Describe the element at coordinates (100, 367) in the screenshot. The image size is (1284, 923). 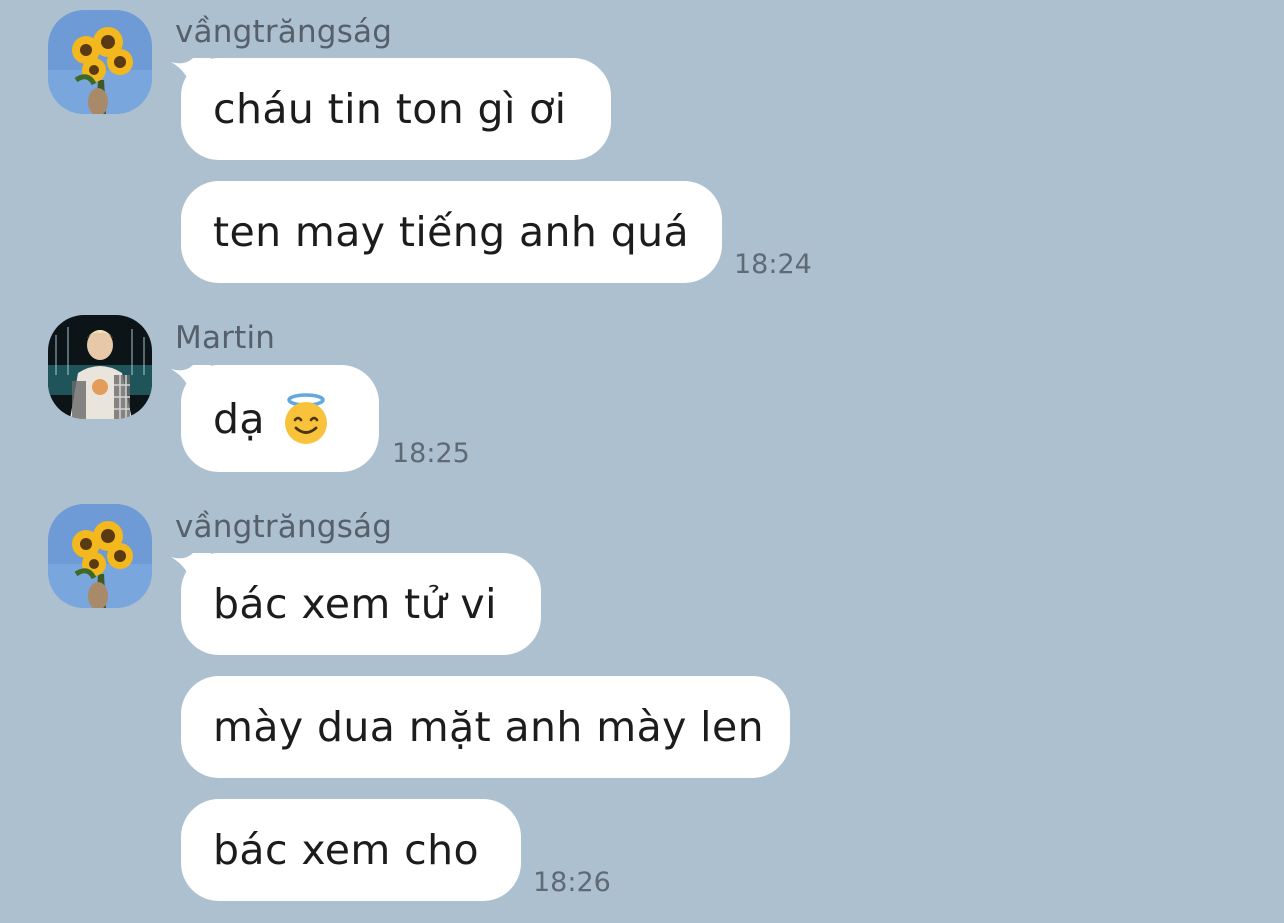
I see `person-photo-avatar-icon` at that location.